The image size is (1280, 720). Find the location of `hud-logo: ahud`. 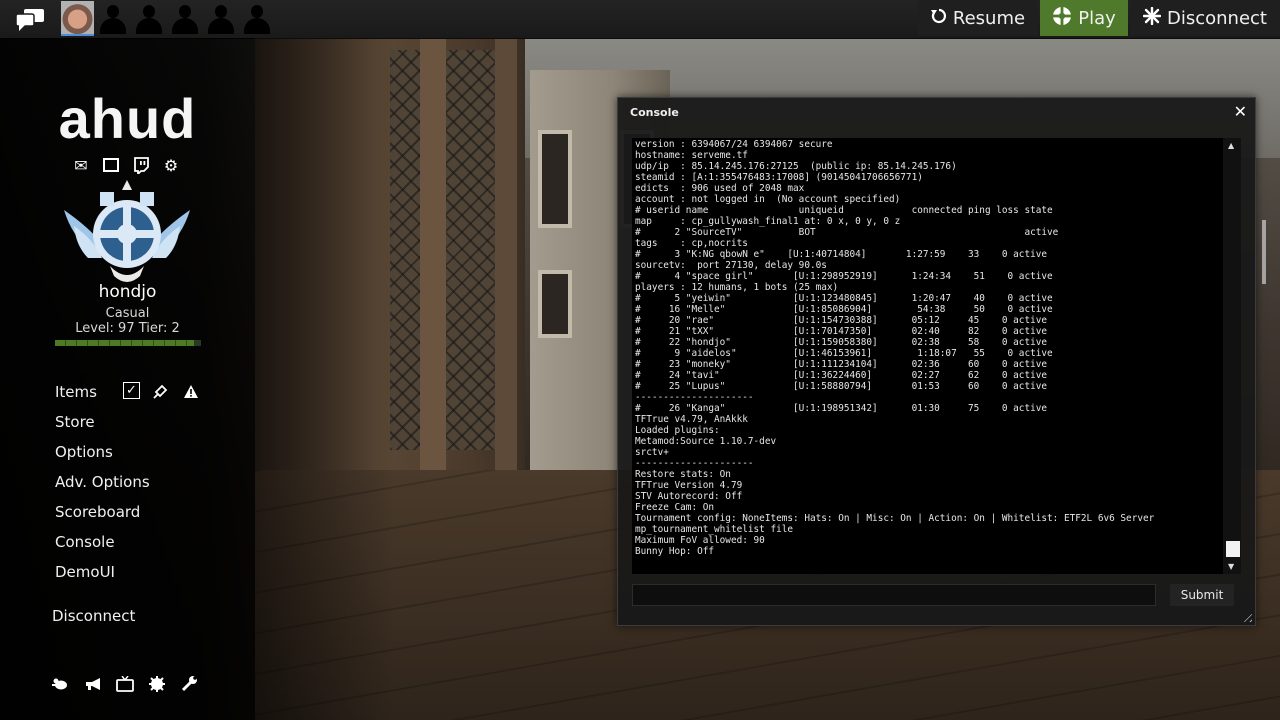

hud-logo: ahud is located at coordinates (127, 118).